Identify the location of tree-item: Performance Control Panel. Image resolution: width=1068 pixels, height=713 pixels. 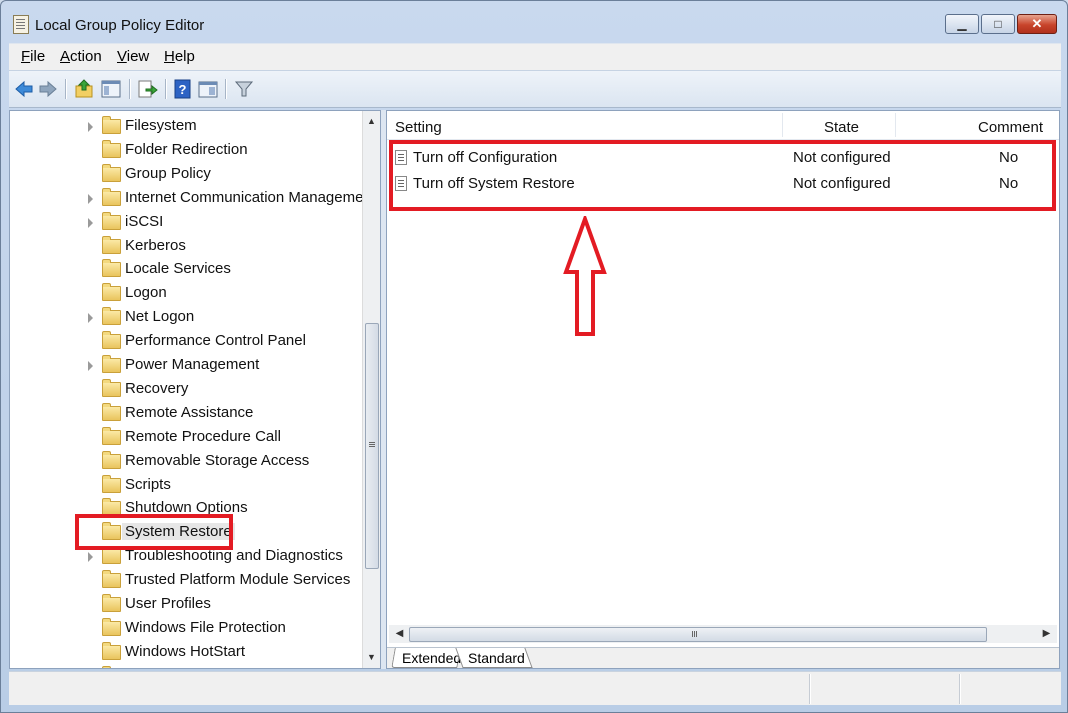
(187, 342).